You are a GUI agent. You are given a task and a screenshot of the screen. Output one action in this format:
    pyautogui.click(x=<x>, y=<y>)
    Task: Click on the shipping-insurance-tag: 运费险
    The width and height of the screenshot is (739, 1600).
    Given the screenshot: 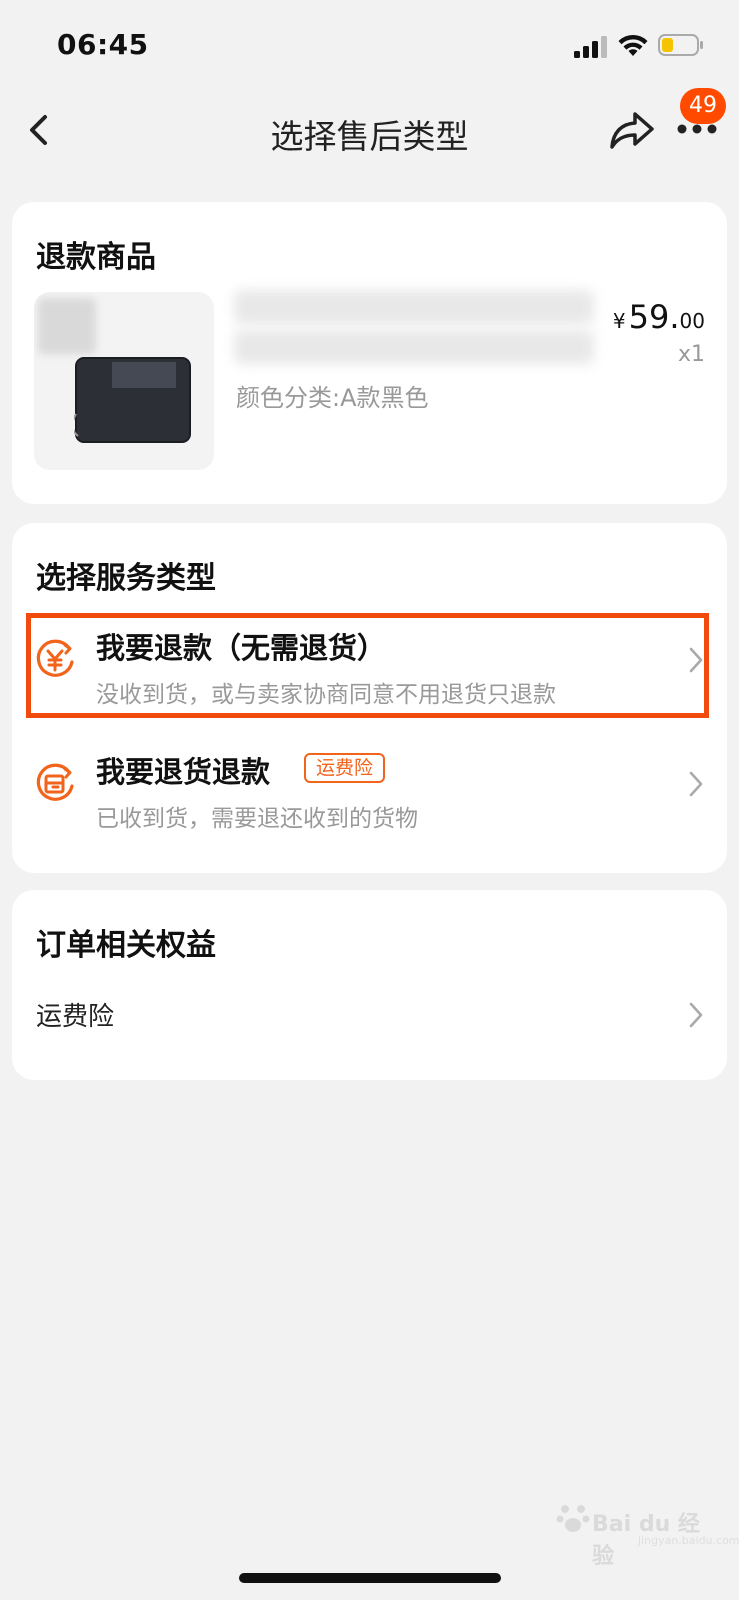 What is the action you would take?
    pyautogui.click(x=345, y=768)
    